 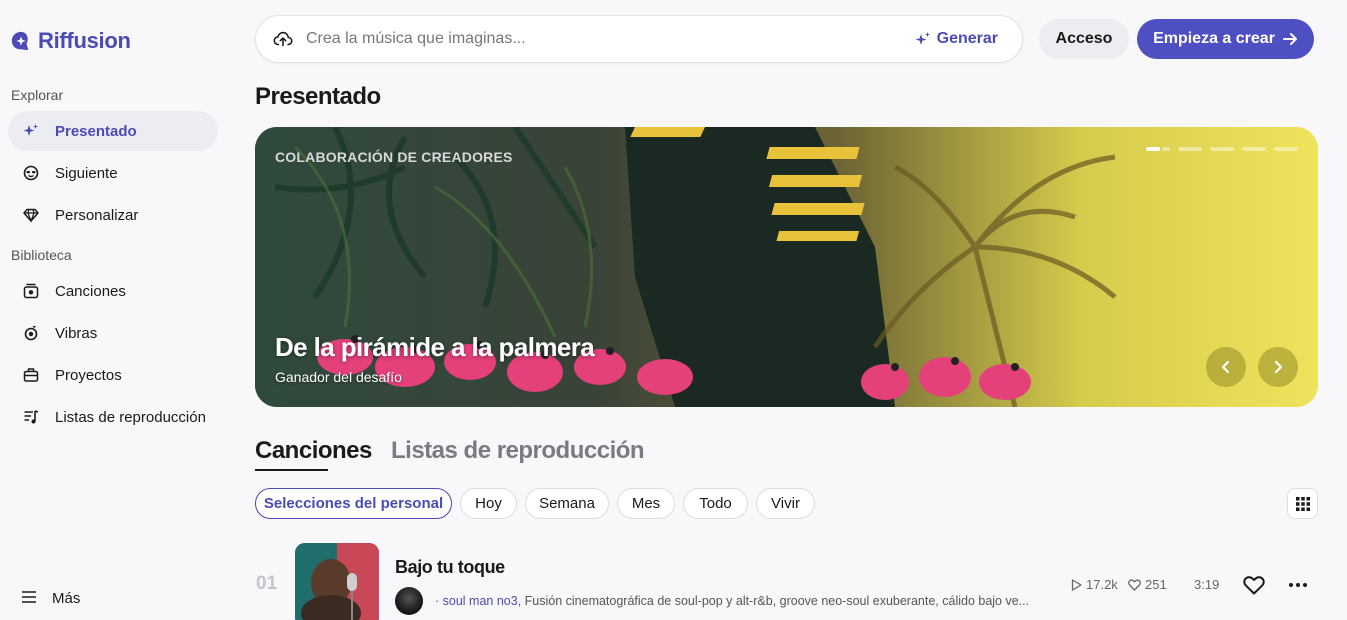 What do you see at coordinates (1102, 584) in the screenshot?
I see `play-count-value: 17.2k` at bounding box center [1102, 584].